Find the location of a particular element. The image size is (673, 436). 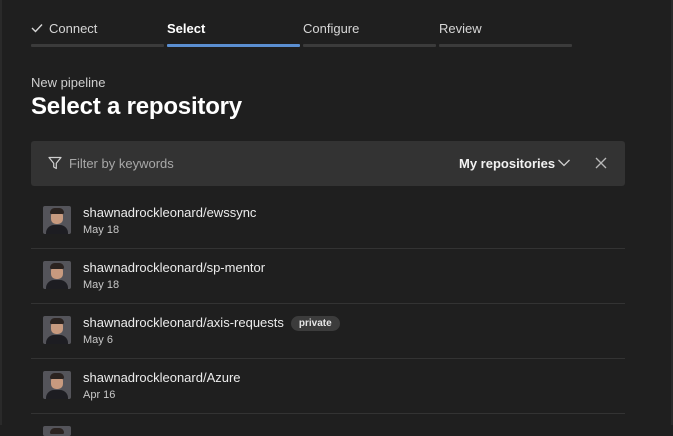

filter-bar: Filter by keywords My repositories is located at coordinates (328, 163).